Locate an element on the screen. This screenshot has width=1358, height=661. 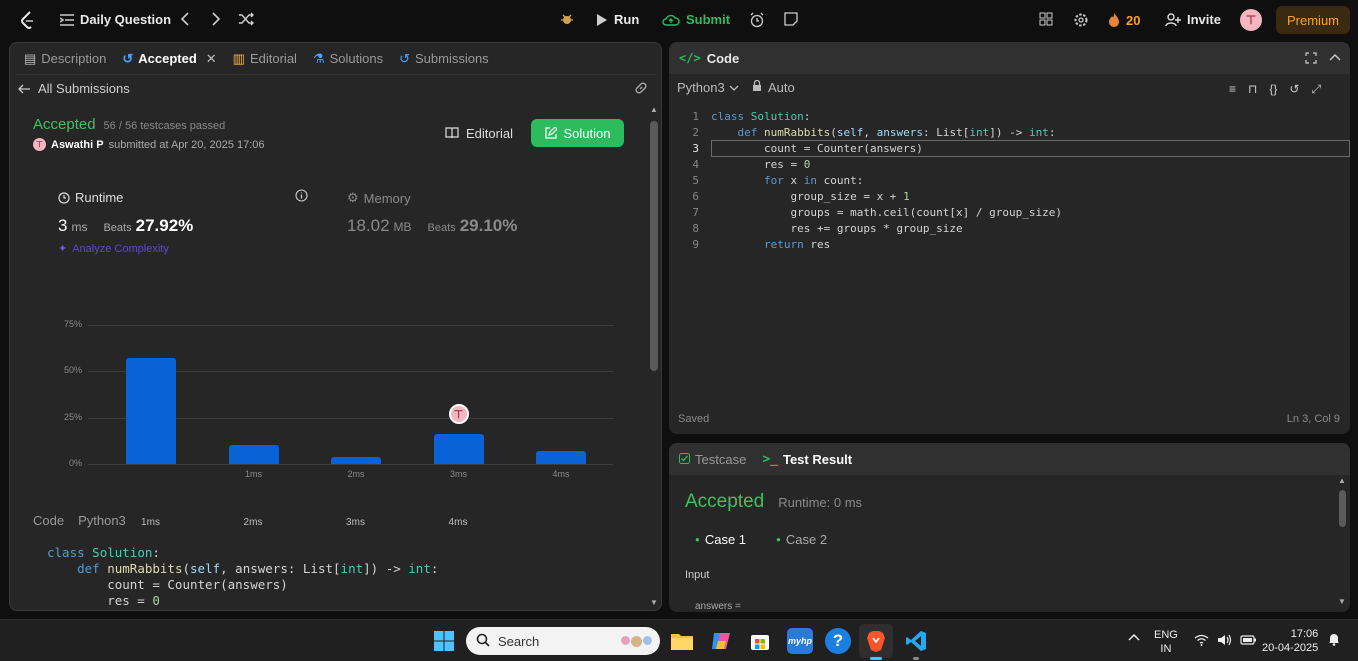
run-button: Run is located at coordinates (617, 19).